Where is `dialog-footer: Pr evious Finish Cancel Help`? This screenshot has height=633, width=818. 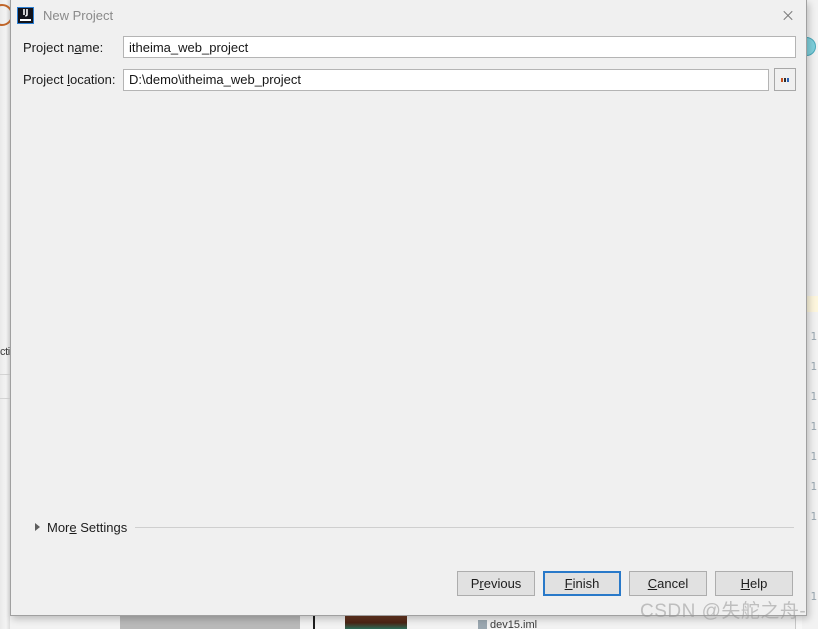
dialog-footer: Pr evious Finish Cancel Help is located at coordinates (408, 590).